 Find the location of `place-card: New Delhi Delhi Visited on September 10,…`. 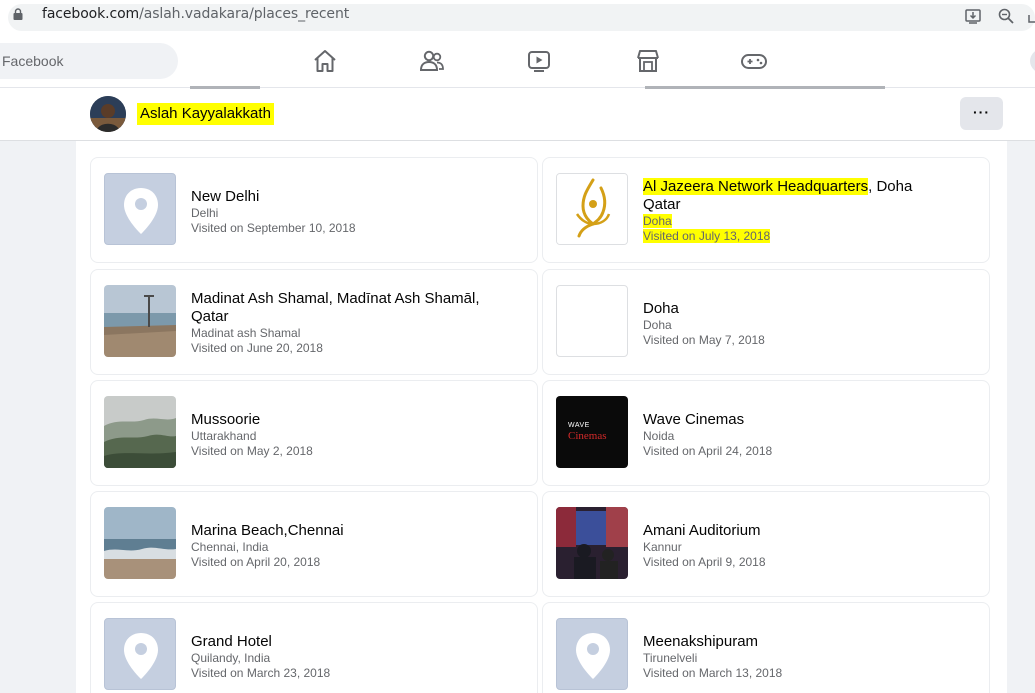

place-card: New Delhi Delhi Visited on September 10,… is located at coordinates (314, 210).